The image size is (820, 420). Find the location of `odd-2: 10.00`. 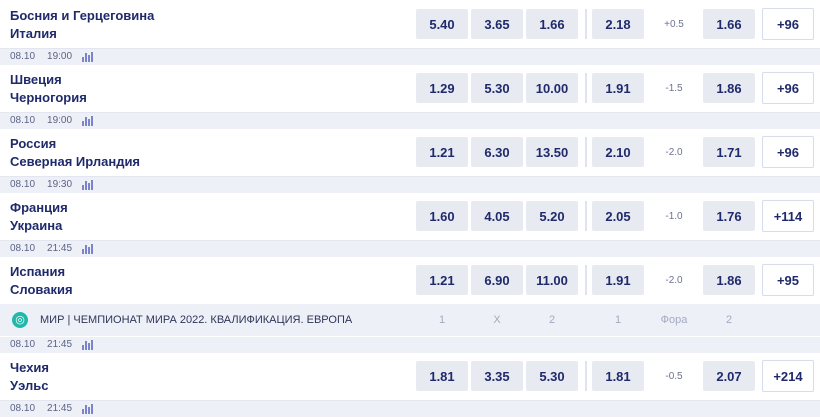

odd-2: 10.00 is located at coordinates (552, 88).